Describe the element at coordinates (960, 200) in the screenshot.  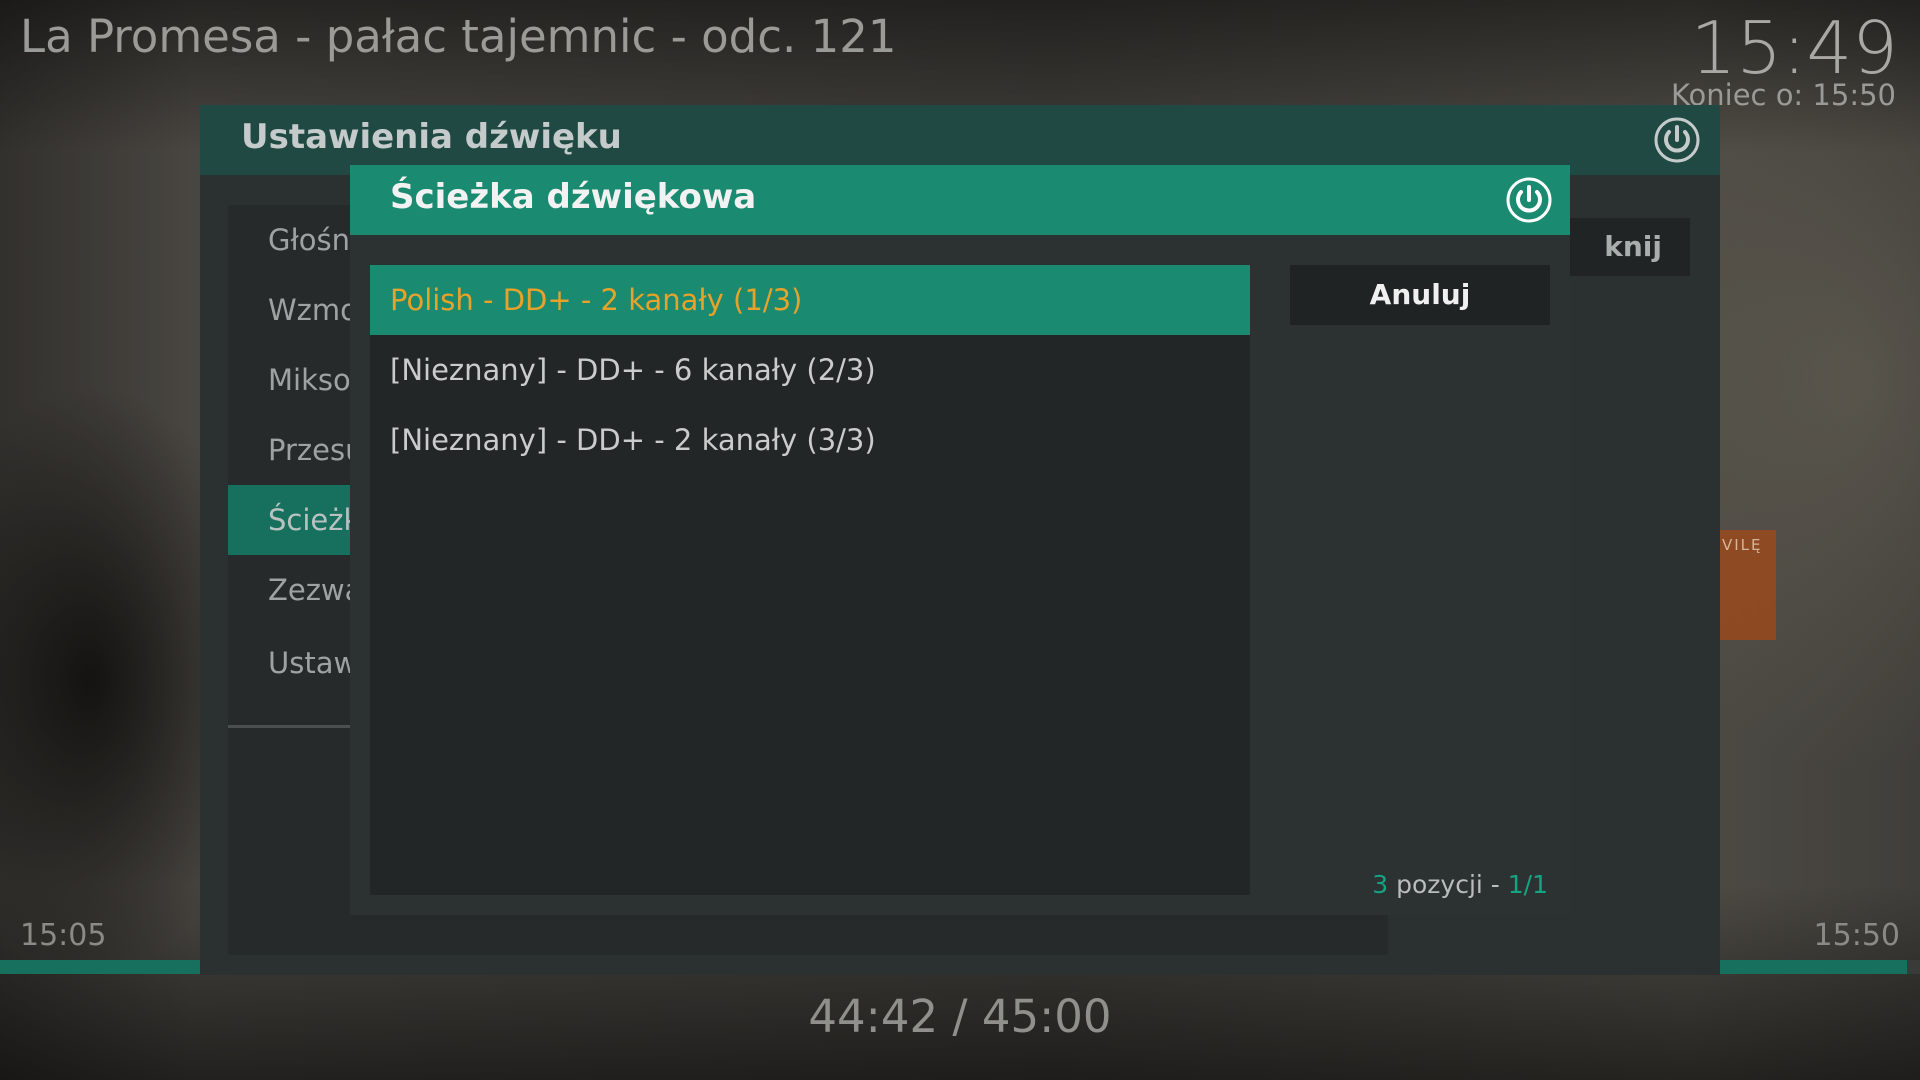
I see `audio-stream-header: Ścieżka dźwiękowa` at that location.